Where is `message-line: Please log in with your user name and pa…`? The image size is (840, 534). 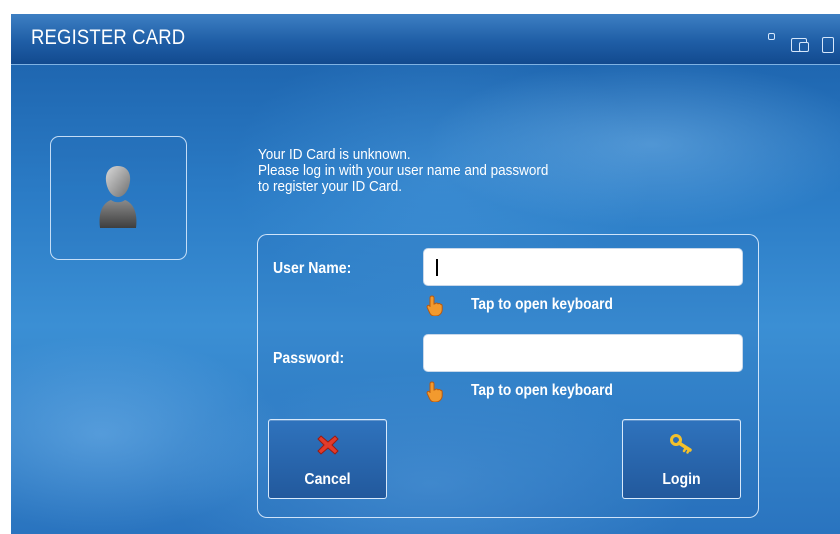
message-line: Please log in with your user name and pa… is located at coordinates (403, 170).